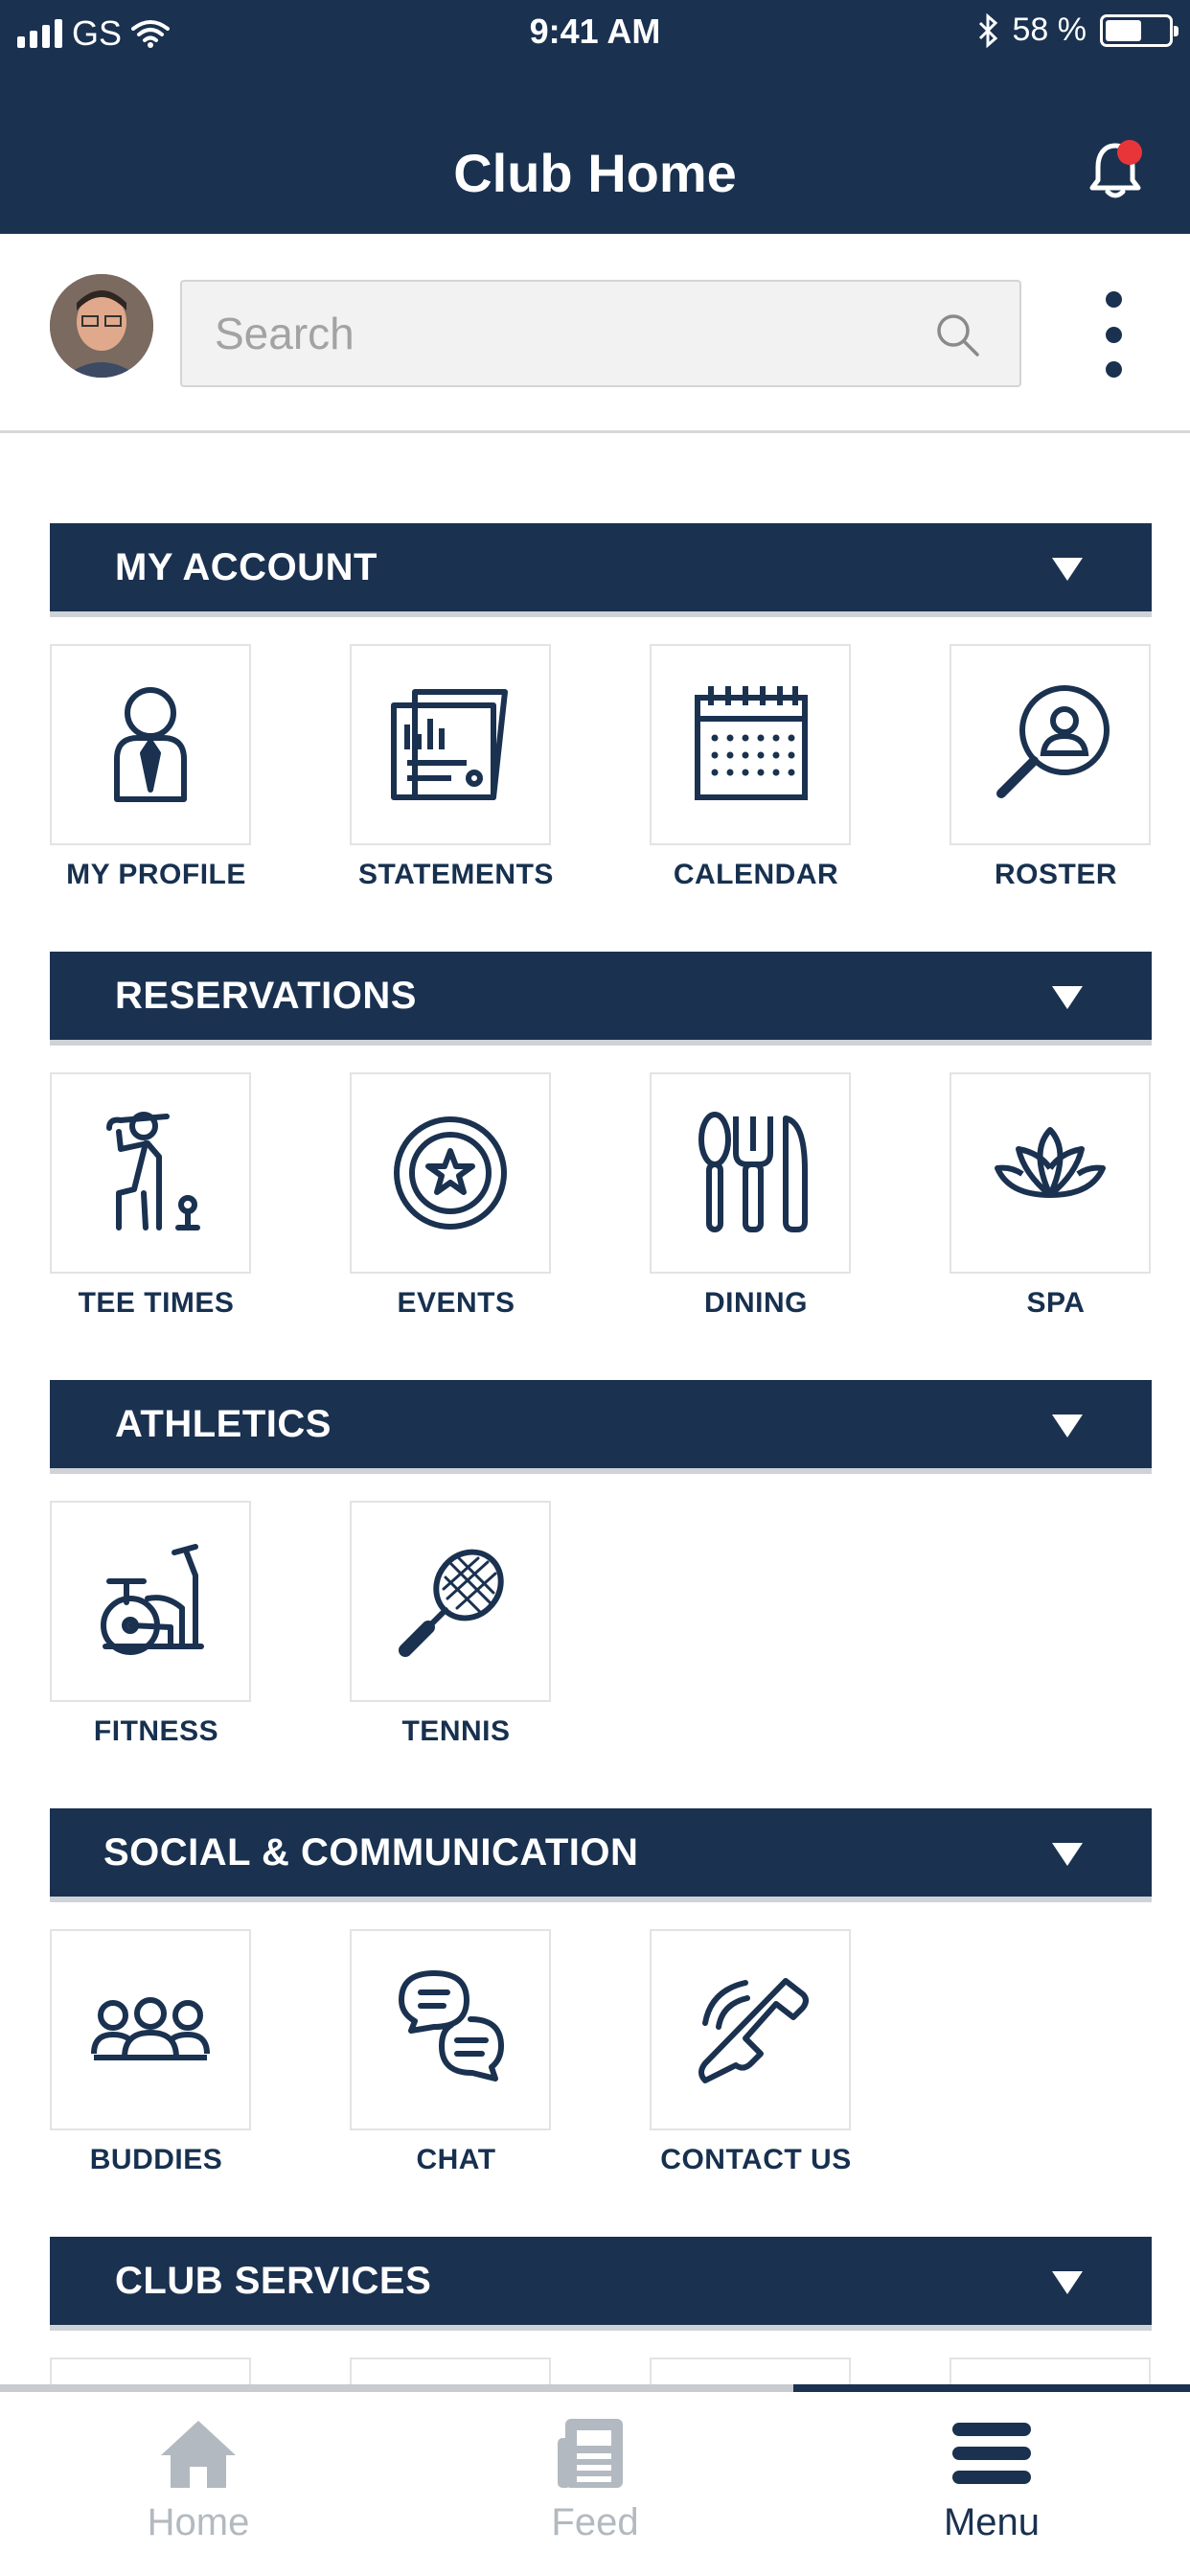 The width and height of the screenshot is (1190, 2576). I want to click on tab-indicator-active, so click(991, 2388).